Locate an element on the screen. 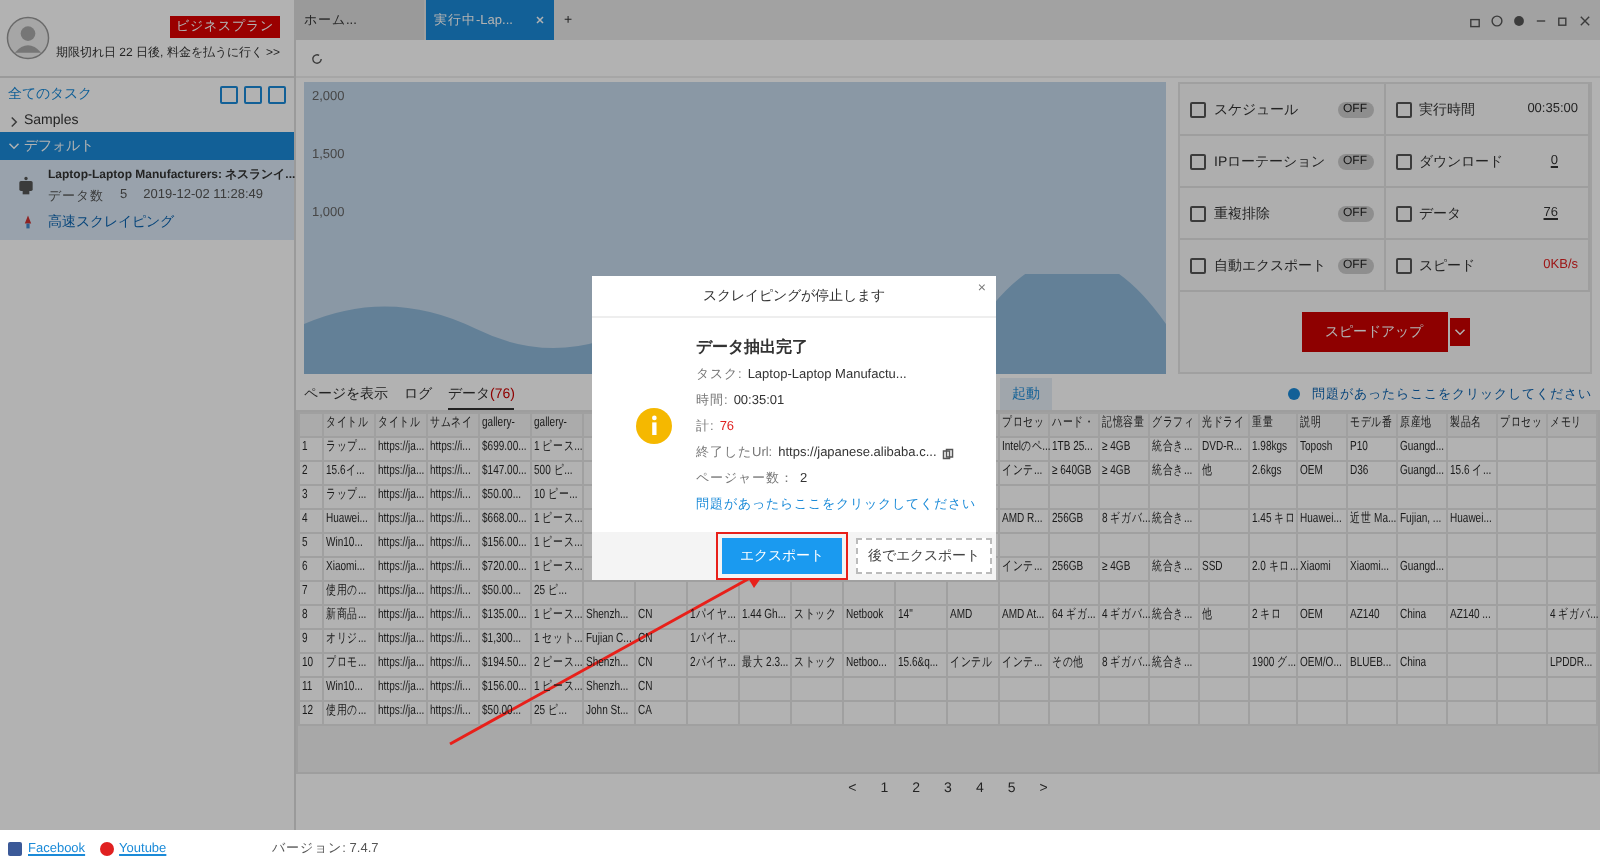 This screenshot has height=866, width=1600. caret-icon is located at coordinates (1459, 332).